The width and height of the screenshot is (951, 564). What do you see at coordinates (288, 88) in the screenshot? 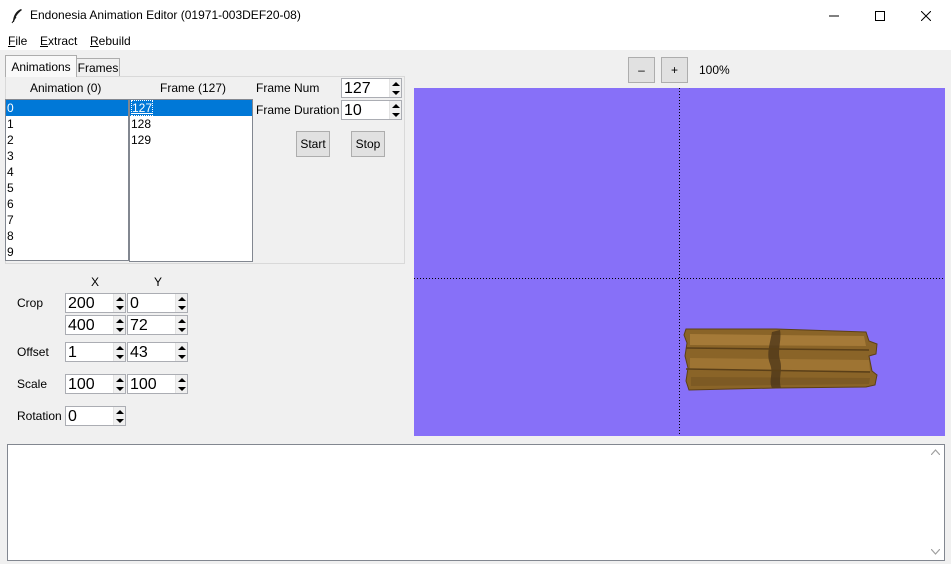
I see `frame-num-label: Frame Num` at bounding box center [288, 88].